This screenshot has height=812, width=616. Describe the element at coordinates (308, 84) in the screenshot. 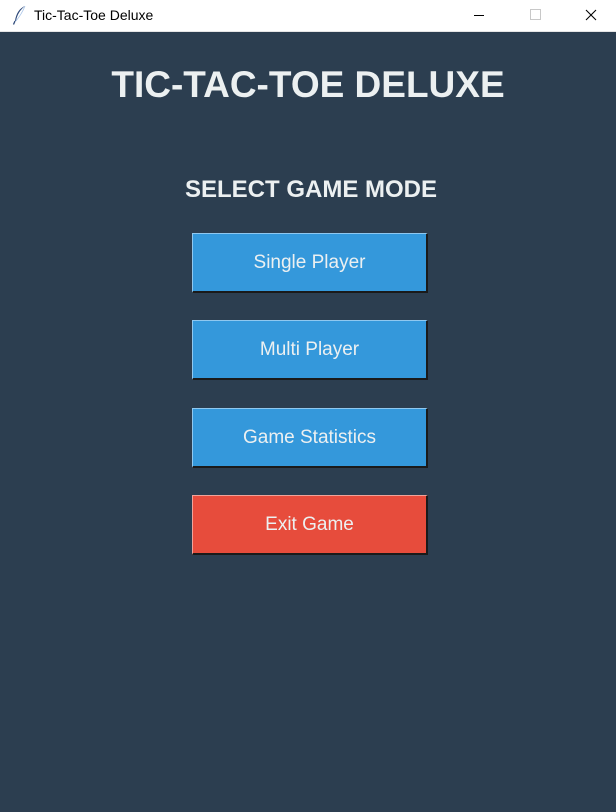

I see `game-title: TIC-TAC-TOE DELUXE` at that location.